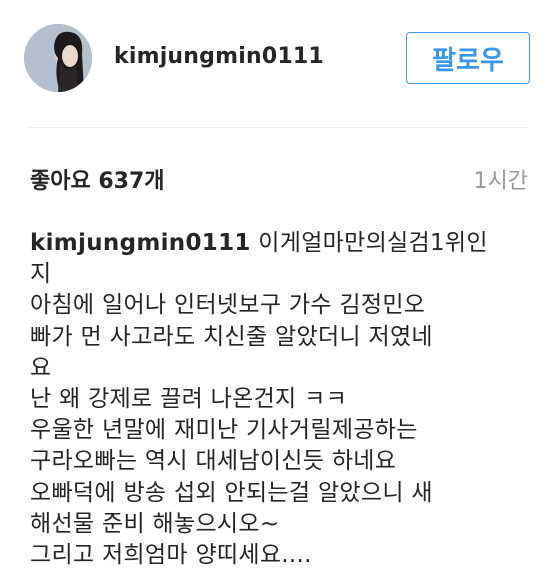 The height and width of the screenshot is (577, 548). Describe the element at coordinates (97, 179) in the screenshot. I see `like-count: 좋아요 637개` at that location.